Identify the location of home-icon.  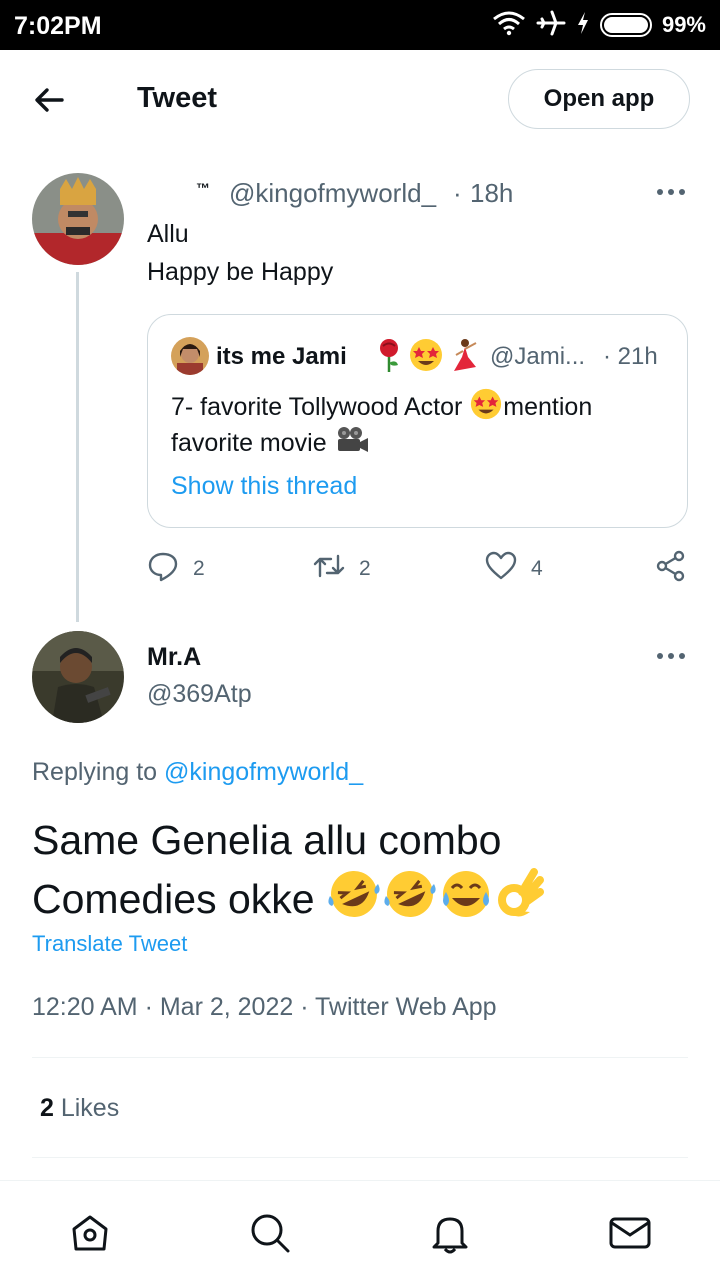
(90, 1233).